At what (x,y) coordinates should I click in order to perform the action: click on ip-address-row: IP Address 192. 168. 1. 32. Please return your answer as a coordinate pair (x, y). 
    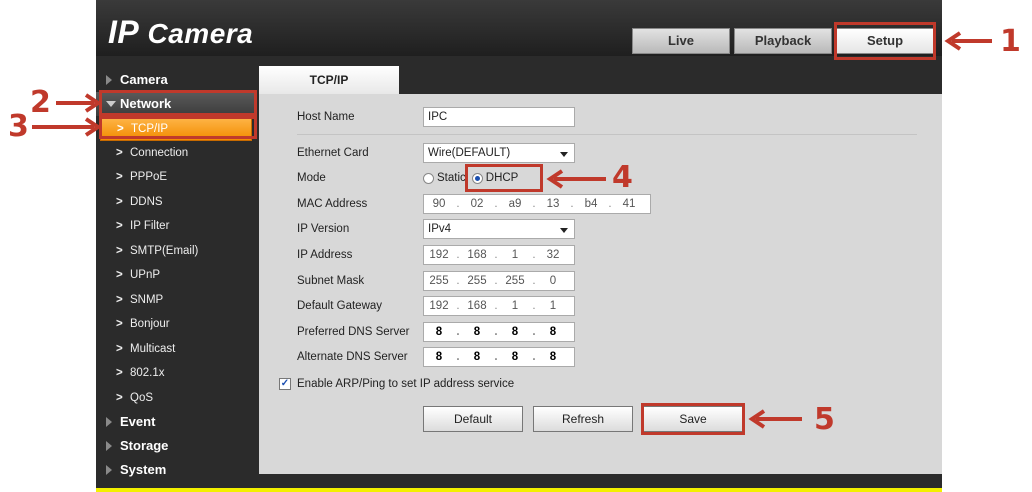
    Looking at the image, I should click on (436, 255).